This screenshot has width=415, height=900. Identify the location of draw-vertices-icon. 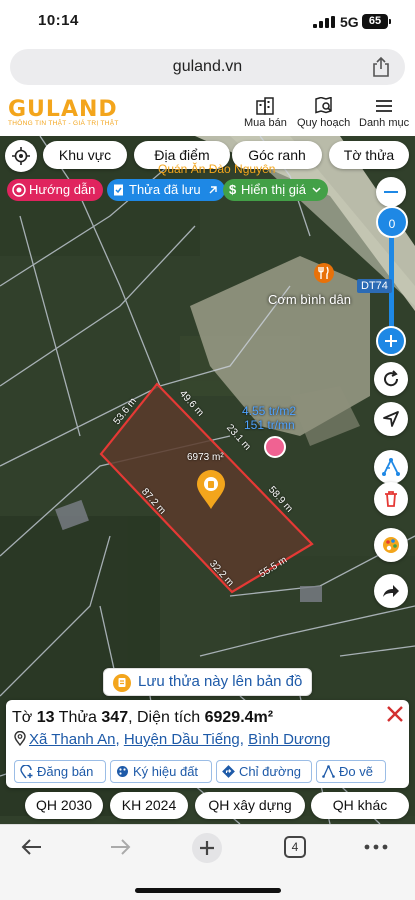
(391, 467).